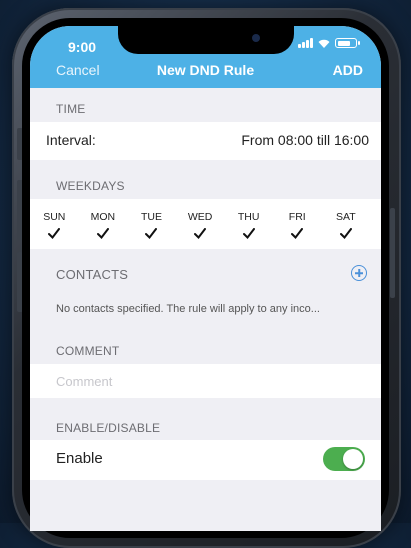 This screenshot has width=411, height=548. What do you see at coordinates (305, 43) in the screenshot?
I see `signal-icon` at bounding box center [305, 43].